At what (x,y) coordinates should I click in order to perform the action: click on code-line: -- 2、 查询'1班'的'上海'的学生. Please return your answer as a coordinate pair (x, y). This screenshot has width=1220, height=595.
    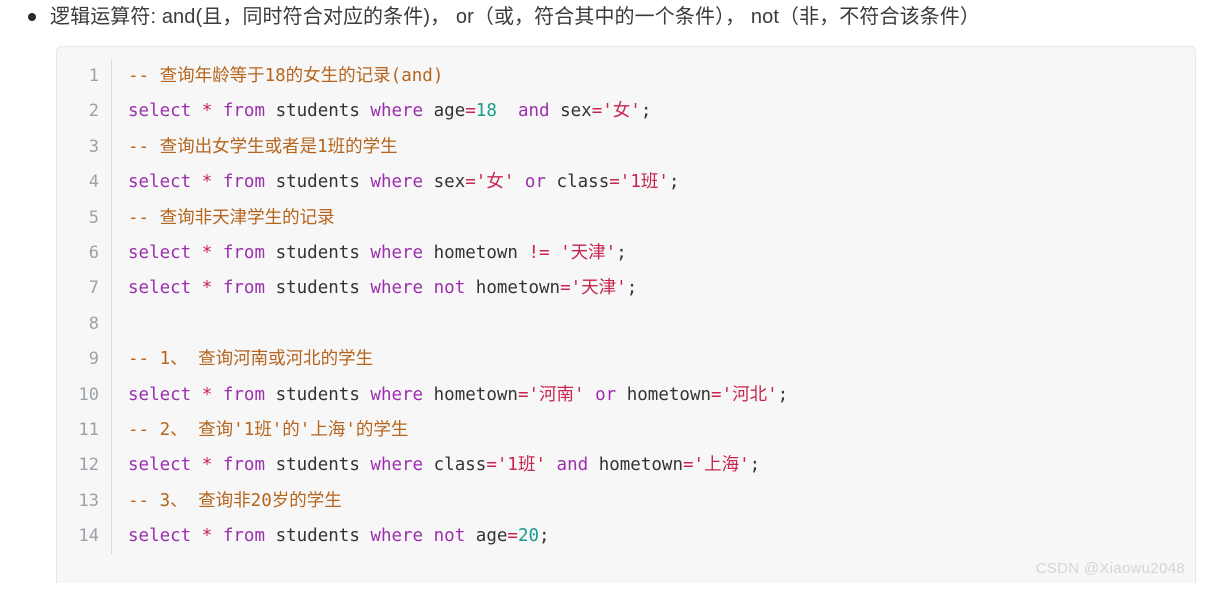
    Looking at the image, I should click on (268, 429).